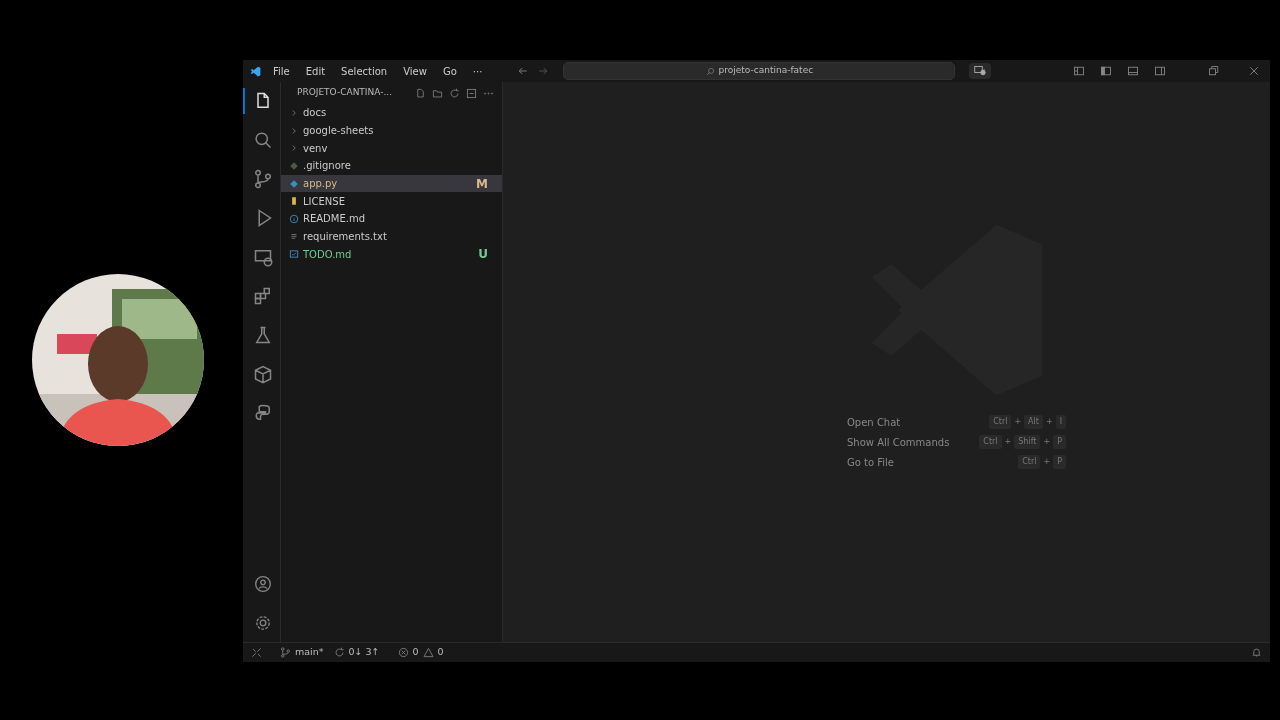  What do you see at coordinates (471, 93) in the screenshot?
I see `collapse-icon` at bounding box center [471, 93].